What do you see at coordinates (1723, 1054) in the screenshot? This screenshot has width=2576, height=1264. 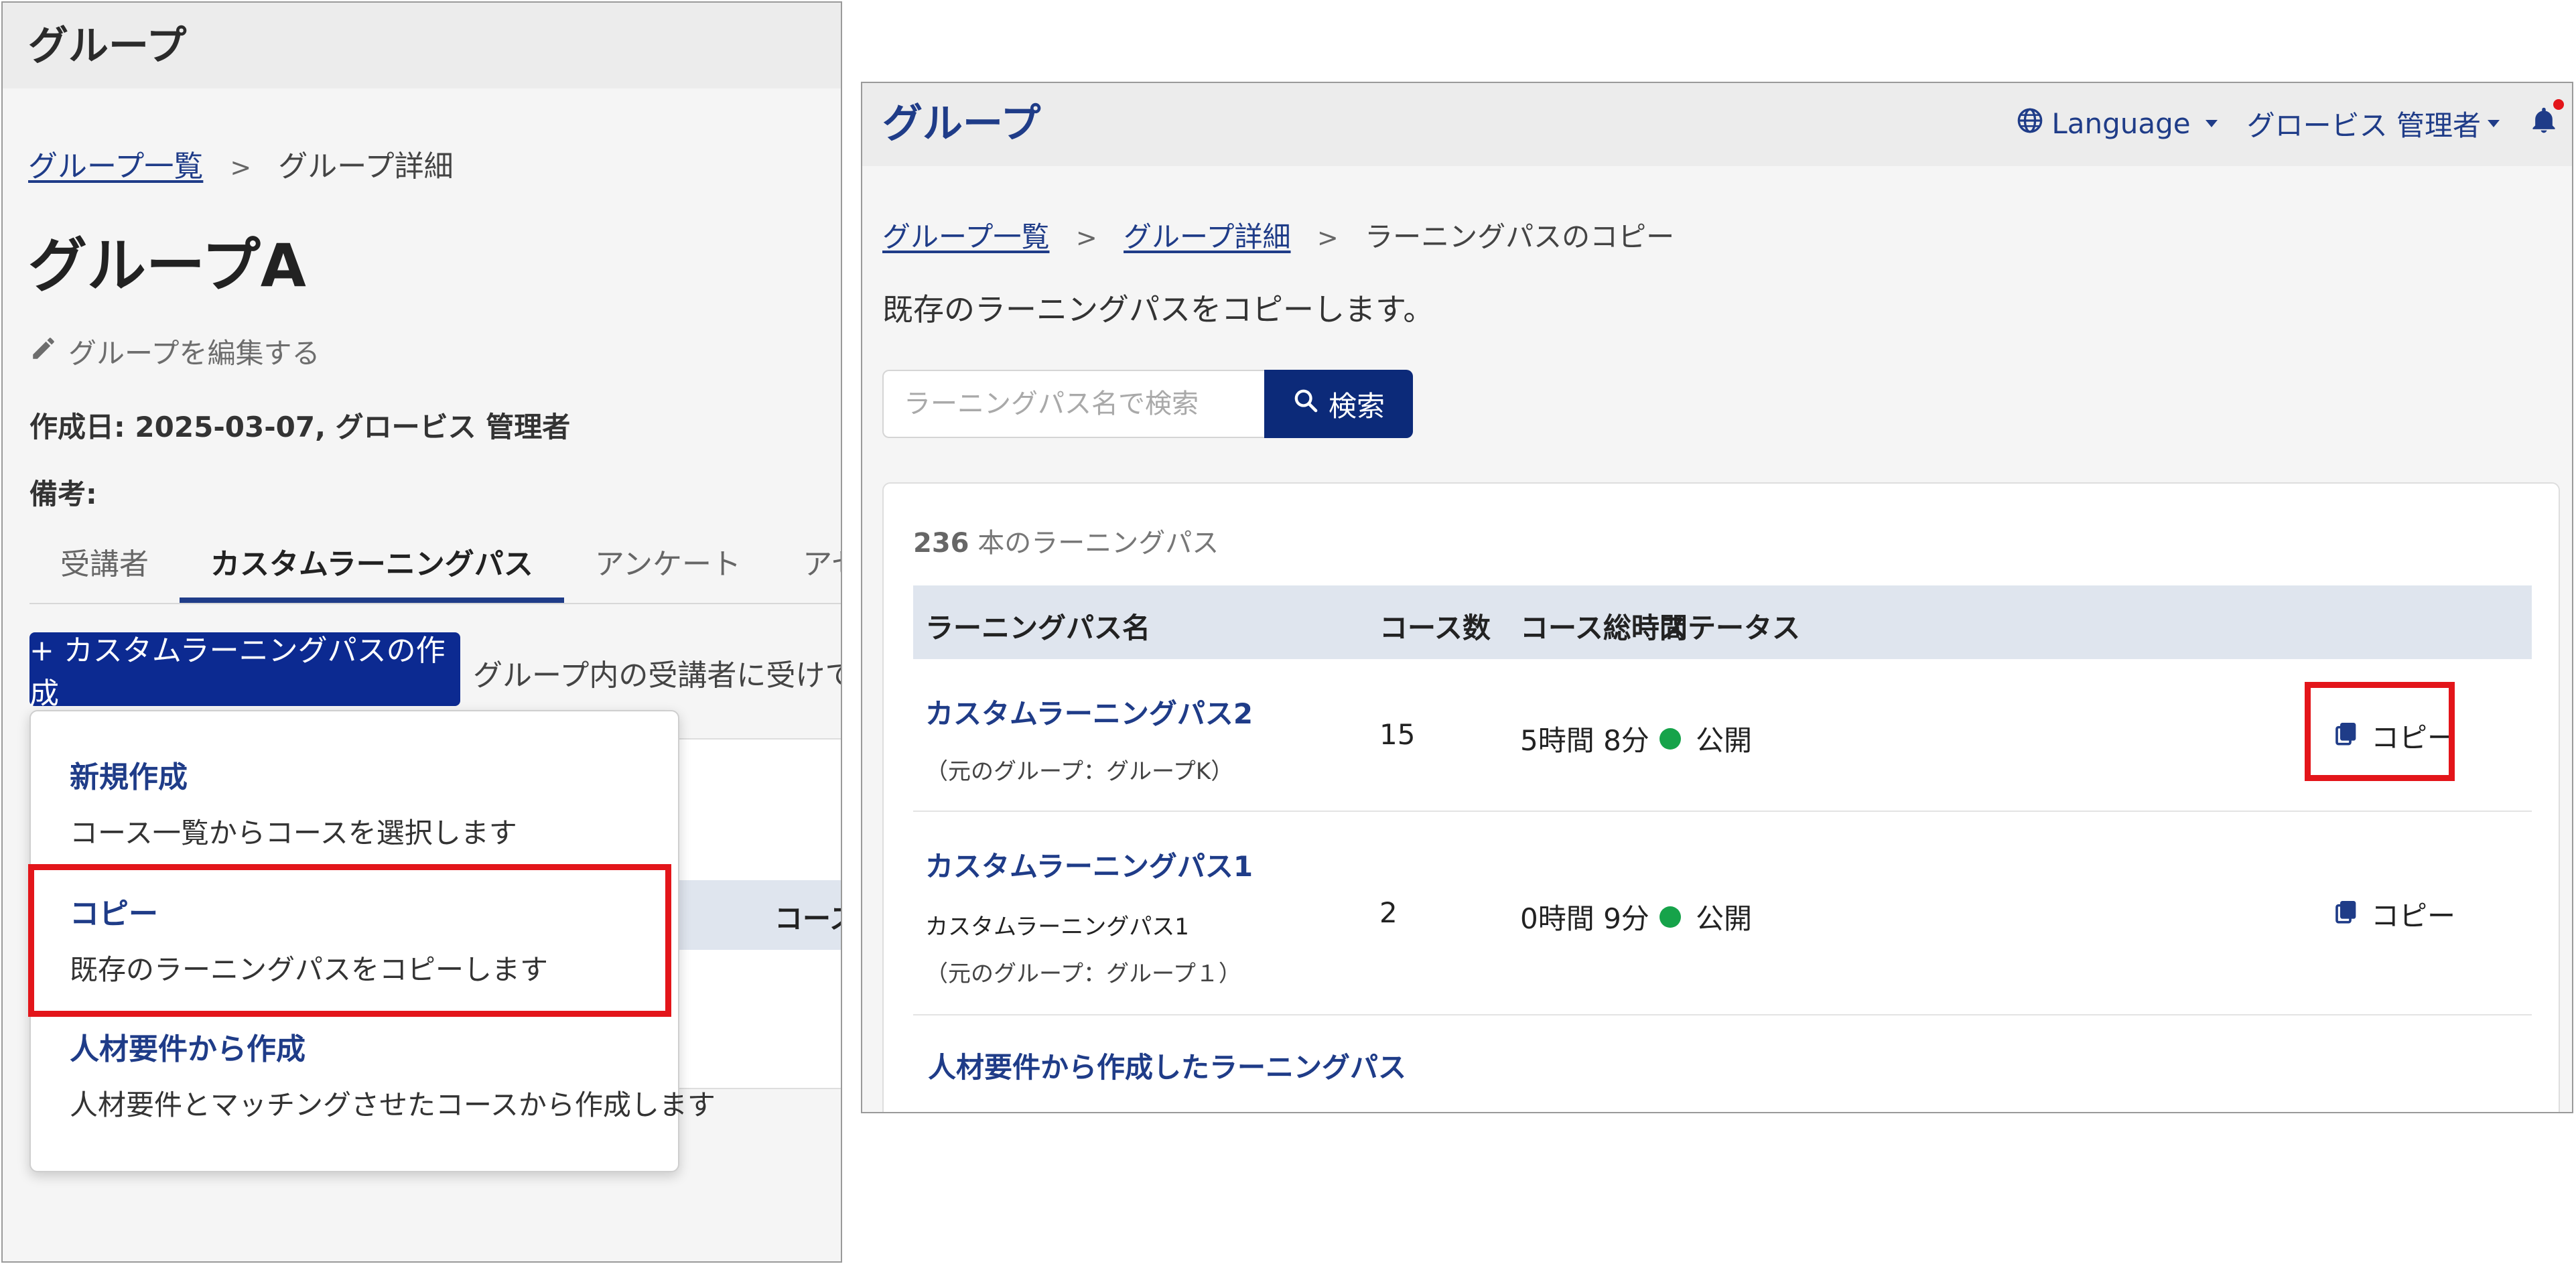 I see `table-row: 人材要件から作成したラーニングパス` at bounding box center [1723, 1054].